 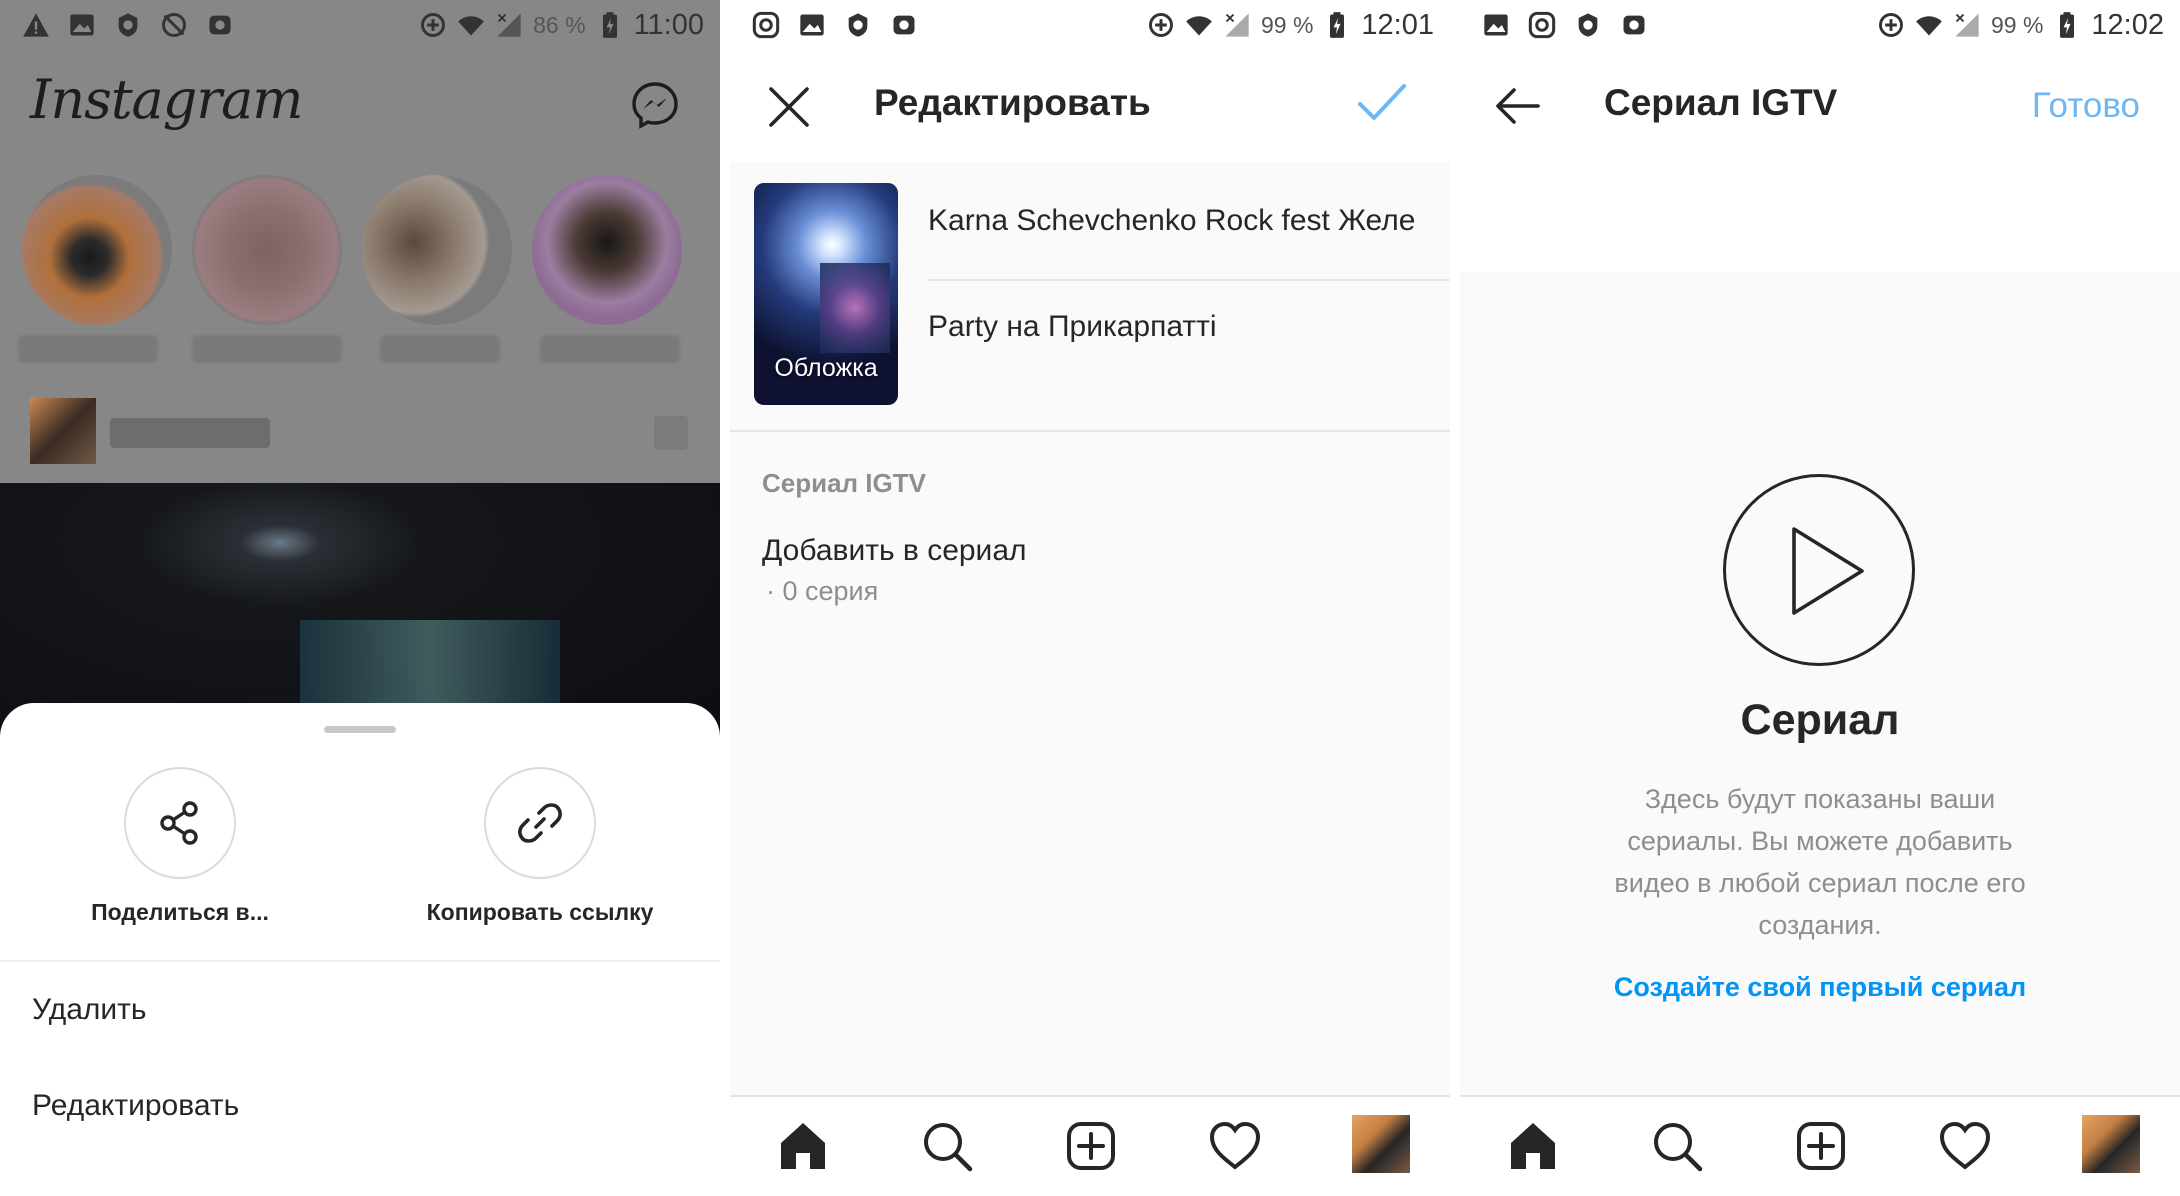 What do you see at coordinates (1721, 102) in the screenshot?
I see `page-title: Сериал IGTV` at bounding box center [1721, 102].